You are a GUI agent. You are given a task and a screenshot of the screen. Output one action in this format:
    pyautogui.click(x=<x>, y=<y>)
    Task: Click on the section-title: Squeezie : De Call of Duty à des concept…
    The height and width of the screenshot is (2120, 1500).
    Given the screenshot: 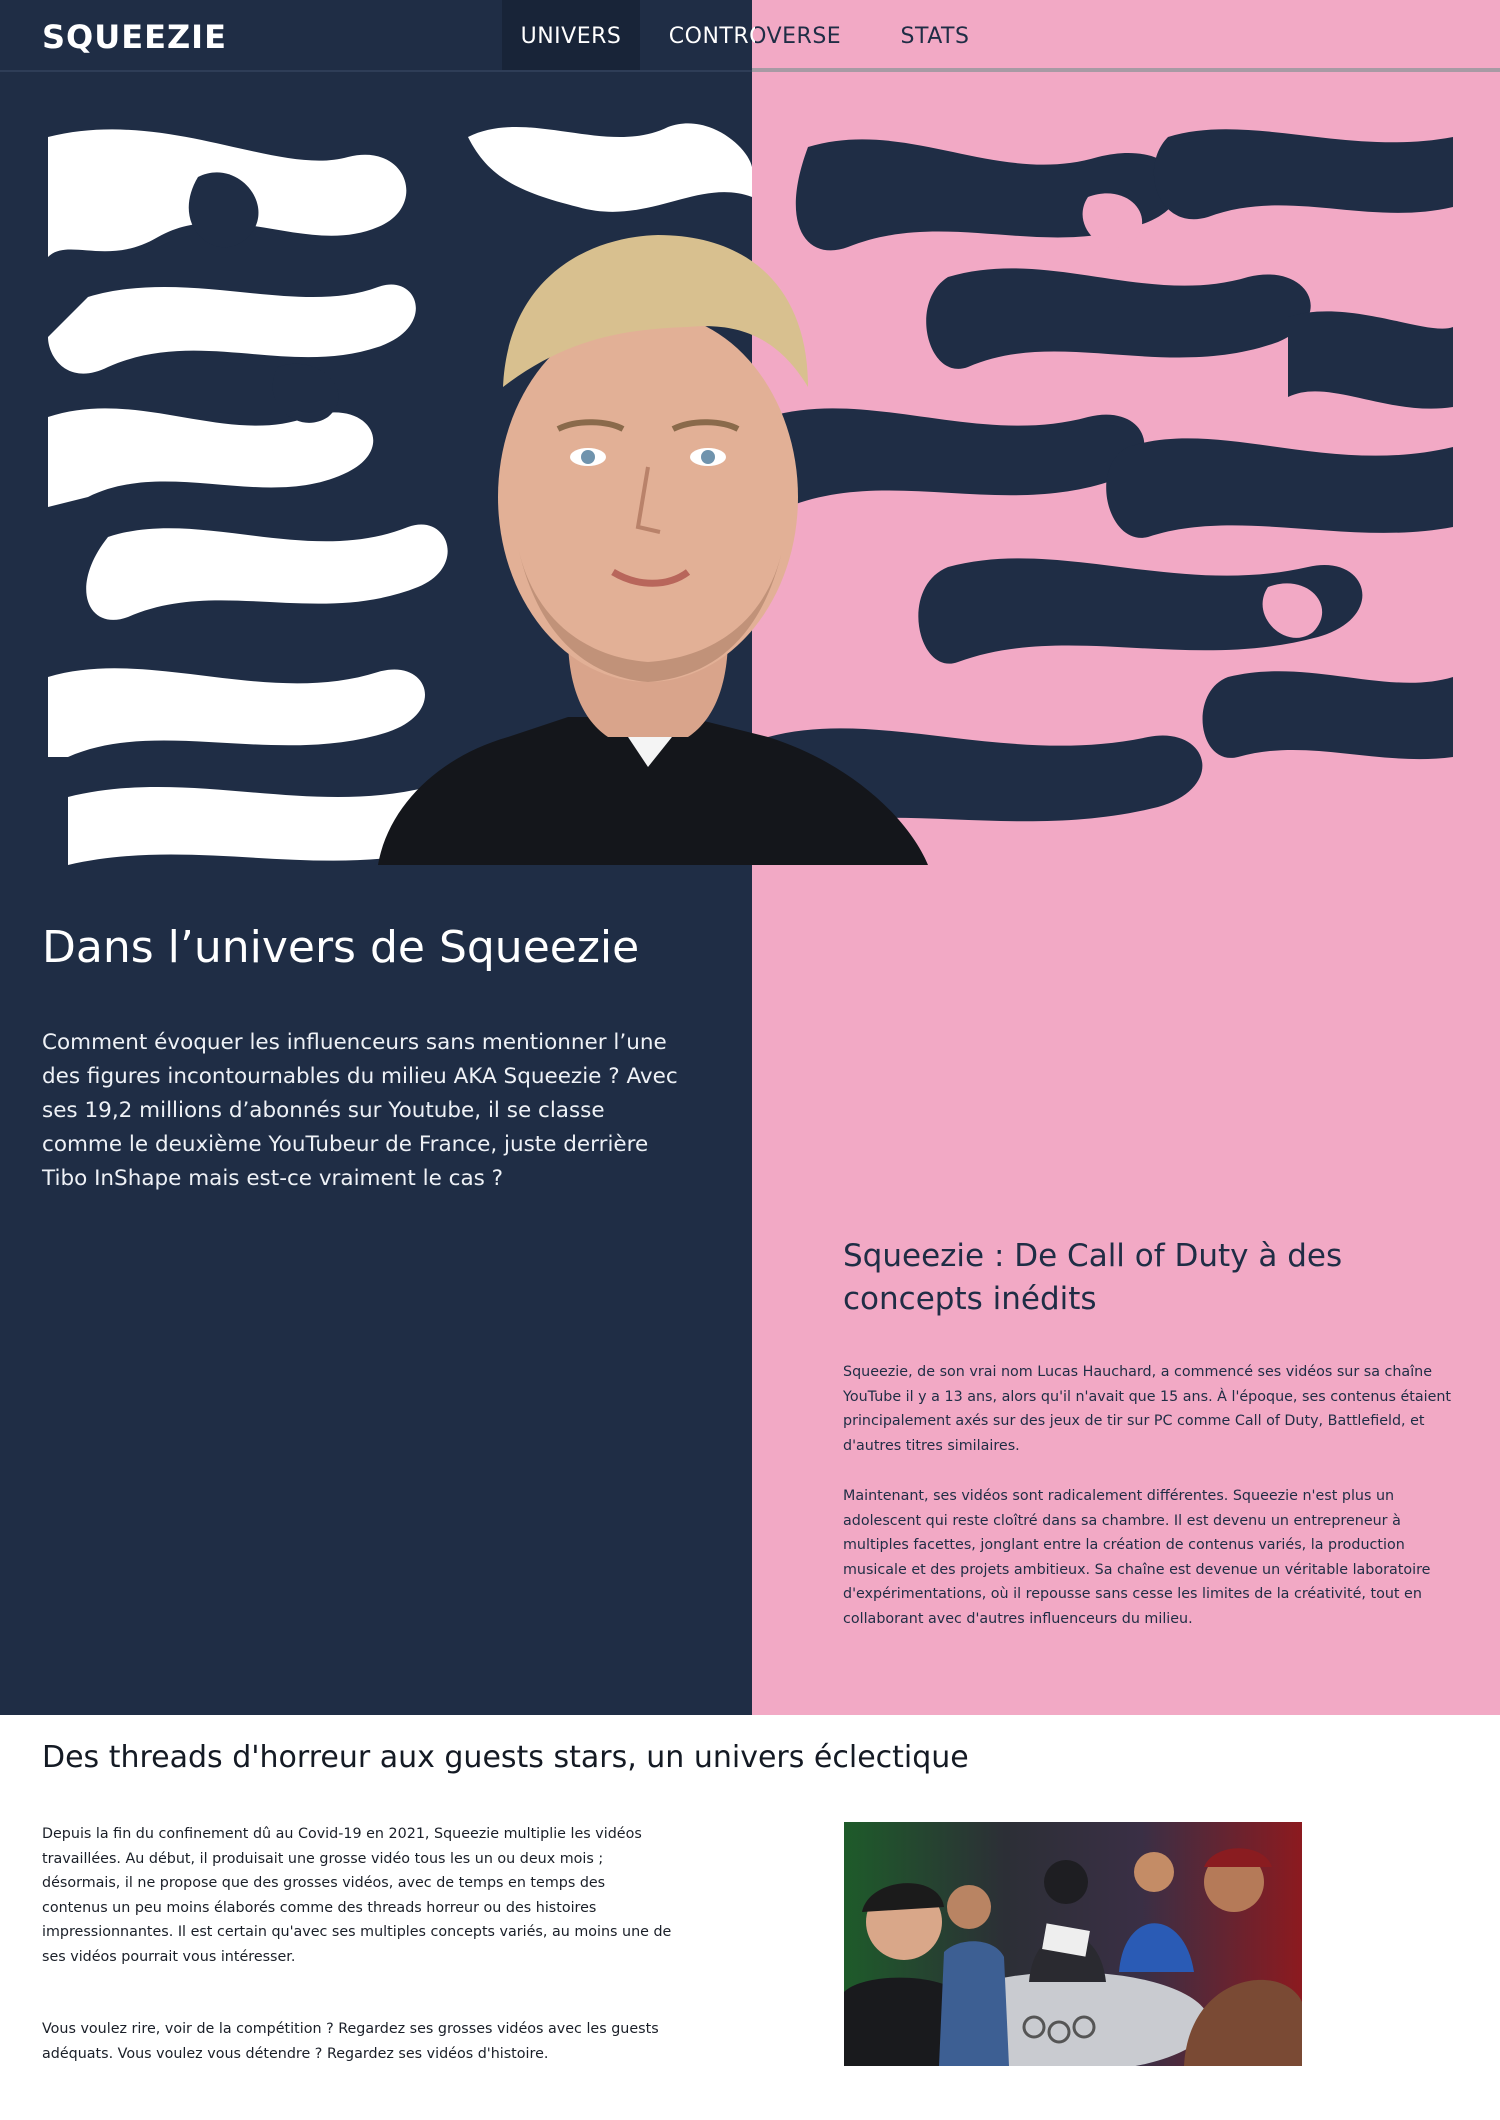 What is the action you would take?
    pyautogui.click(x=1093, y=1277)
    